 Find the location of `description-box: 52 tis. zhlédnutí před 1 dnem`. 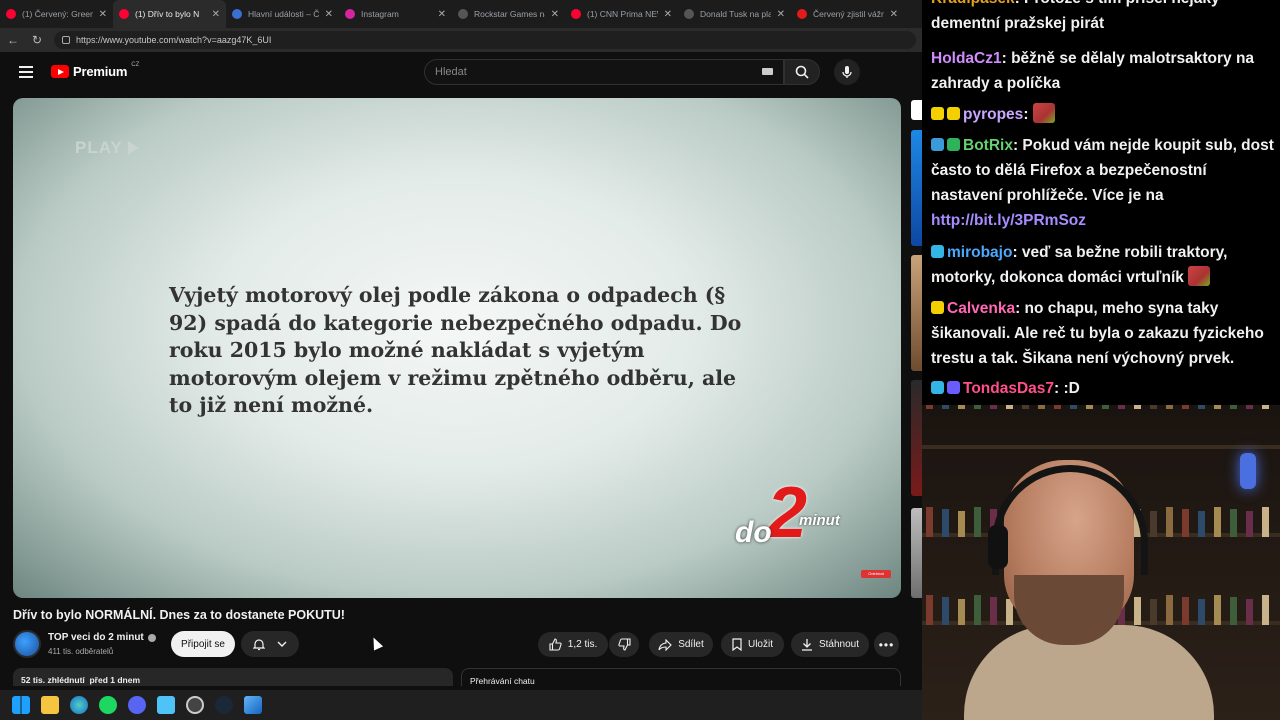

description-box: 52 tis. zhlédnutí před 1 dnem is located at coordinates (233, 677).